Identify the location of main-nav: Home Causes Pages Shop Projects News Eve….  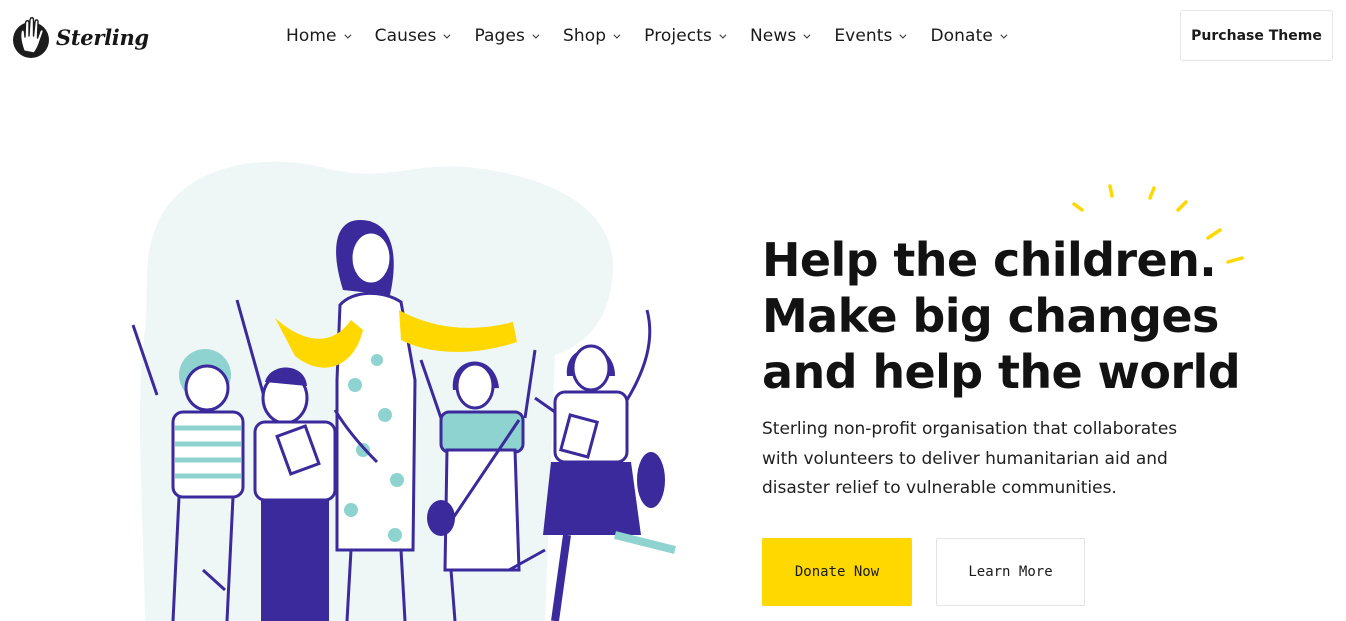
(658, 36).